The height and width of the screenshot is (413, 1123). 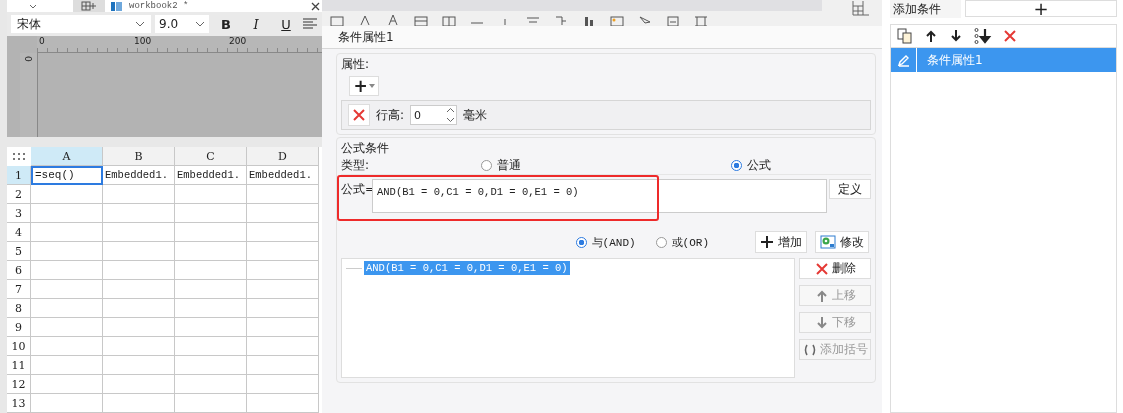 I want to click on side-button: 删除, so click(x=835, y=268).